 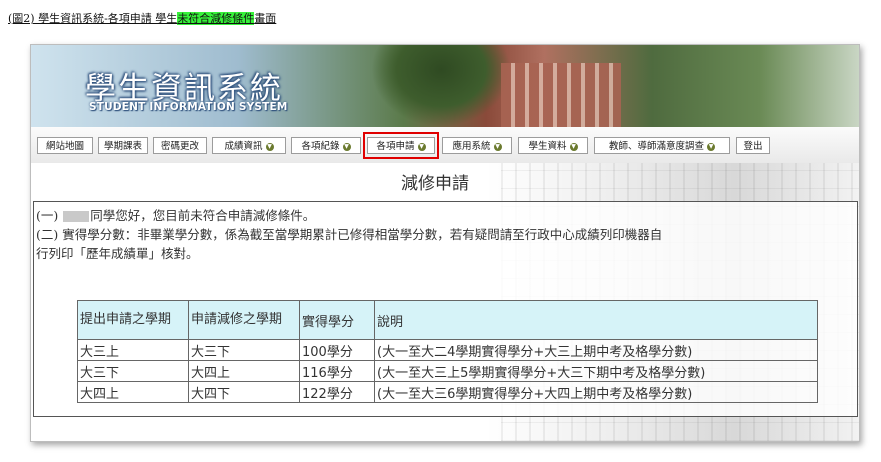 I want to click on table-row: 大四上 大四下 122學分 (大一至大三6學期實得學分+大四上期中考及格學分數), so click(x=447, y=392).